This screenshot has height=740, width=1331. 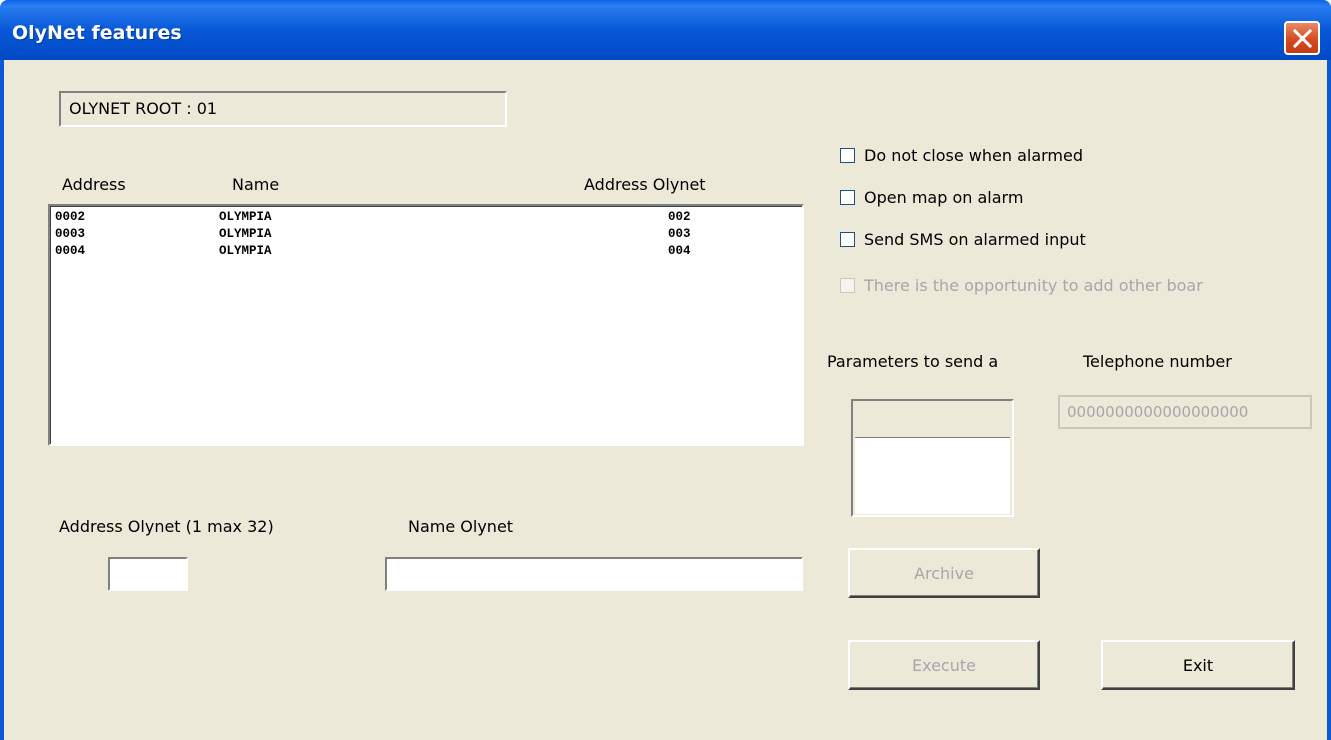 What do you see at coordinates (679, 234) in the screenshot?
I see `list-item-address-olynet: 003` at bounding box center [679, 234].